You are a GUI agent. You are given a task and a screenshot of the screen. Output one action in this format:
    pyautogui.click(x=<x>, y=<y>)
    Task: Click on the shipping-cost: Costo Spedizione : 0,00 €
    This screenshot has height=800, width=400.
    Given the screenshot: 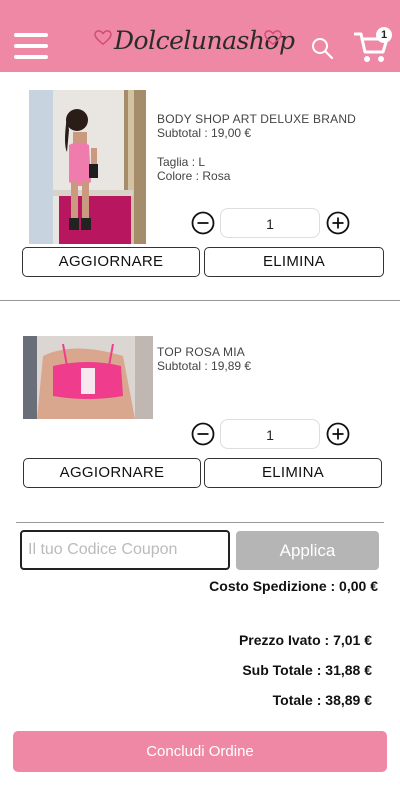 What is the action you would take?
    pyautogui.click(x=293, y=586)
    